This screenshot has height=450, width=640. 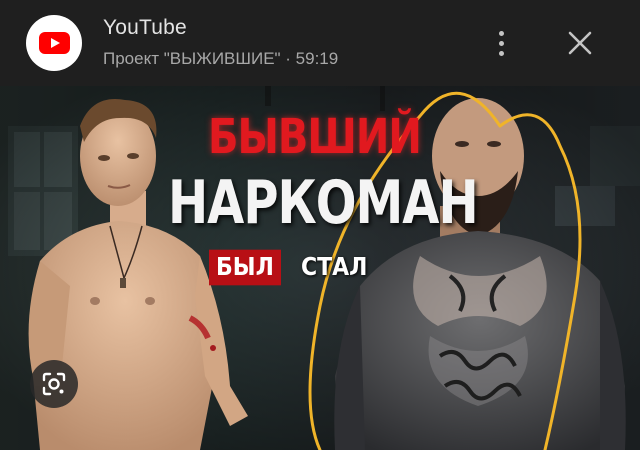 What do you see at coordinates (245, 267) in the screenshot?
I see `before-label: БЫЛ` at bounding box center [245, 267].